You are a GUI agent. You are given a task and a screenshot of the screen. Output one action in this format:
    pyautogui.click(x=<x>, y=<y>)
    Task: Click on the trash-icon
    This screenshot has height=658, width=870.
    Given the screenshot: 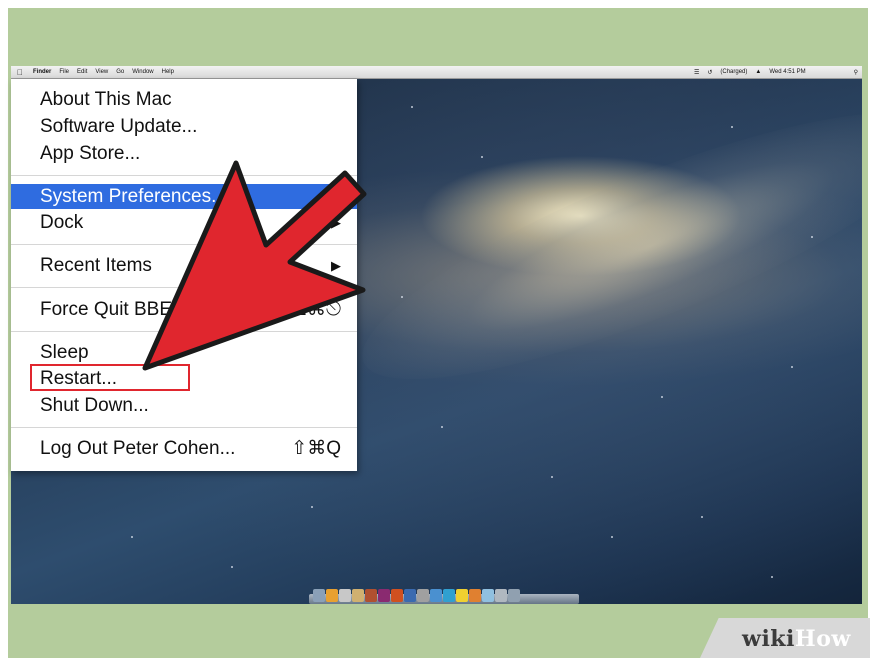 What is the action you would take?
    pyautogui.click(x=514, y=595)
    